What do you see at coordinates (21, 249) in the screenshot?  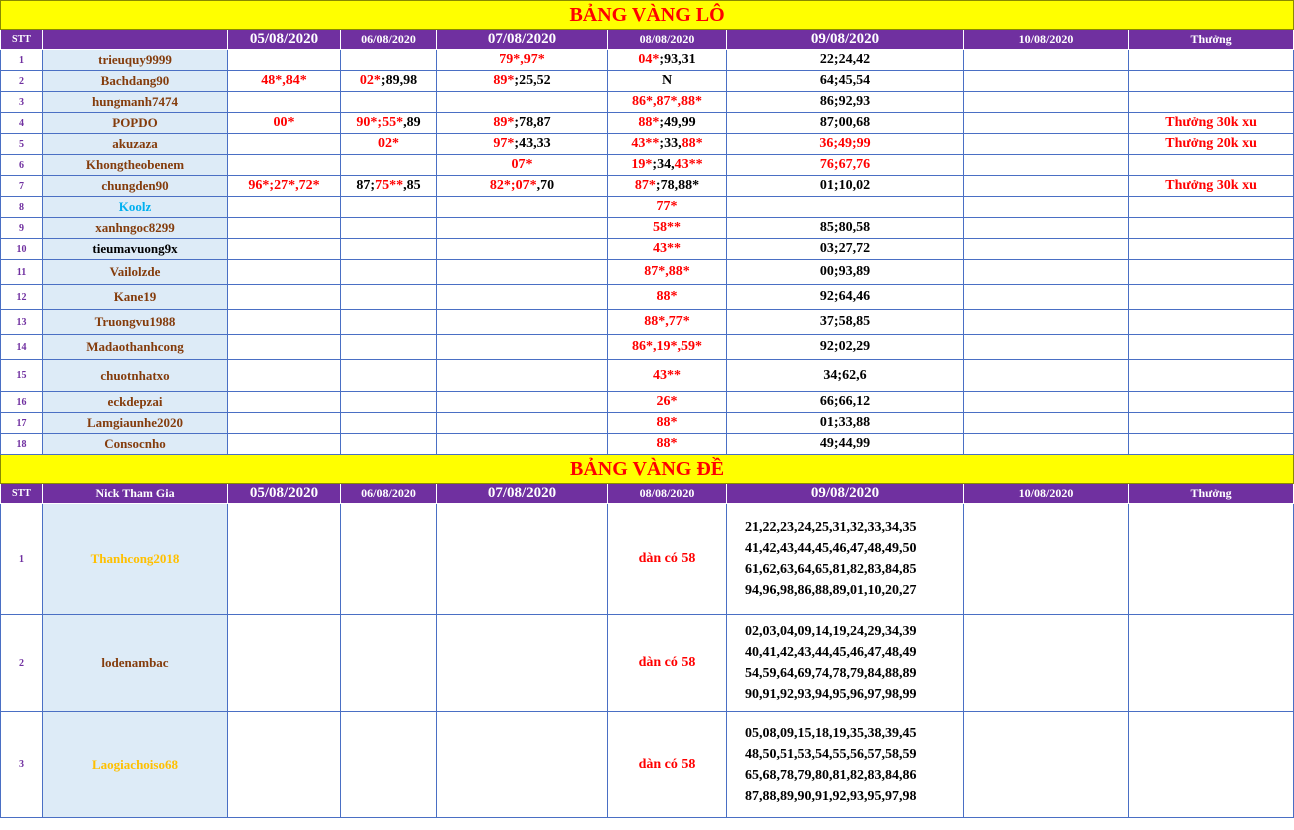 I see `row-stt: 10` at bounding box center [21, 249].